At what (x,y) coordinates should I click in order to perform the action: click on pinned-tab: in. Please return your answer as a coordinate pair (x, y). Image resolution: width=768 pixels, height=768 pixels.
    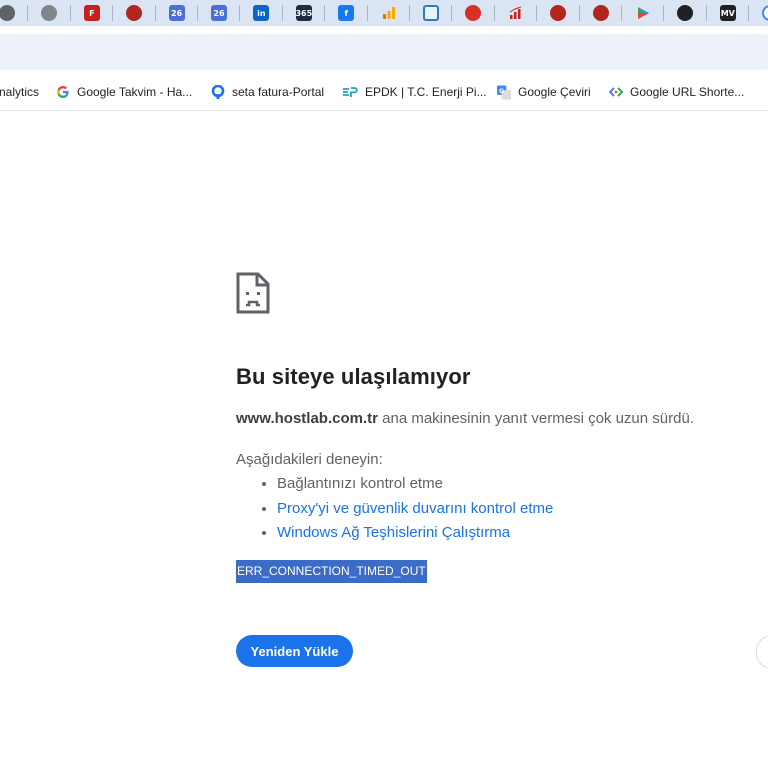
    Looking at the image, I should click on (261, 13).